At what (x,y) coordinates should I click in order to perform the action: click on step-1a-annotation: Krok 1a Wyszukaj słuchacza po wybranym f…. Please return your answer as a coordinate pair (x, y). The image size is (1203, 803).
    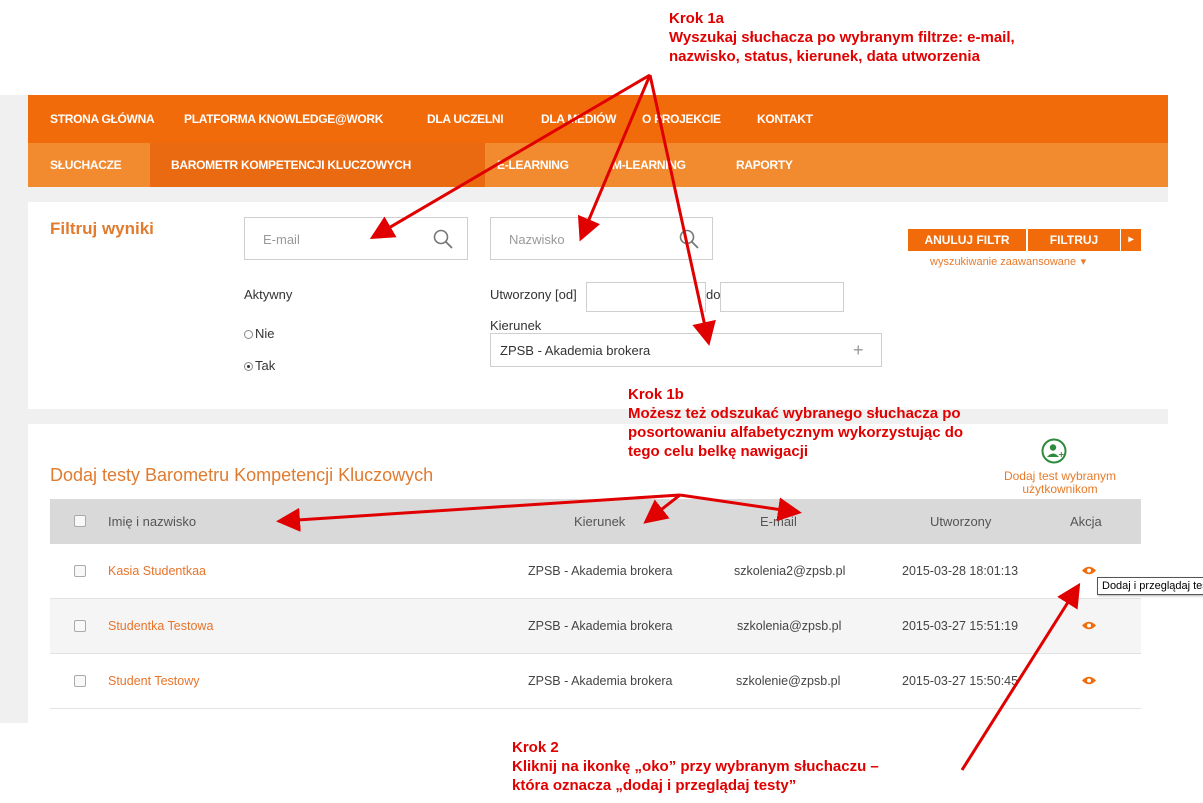
    Looking at the image, I should click on (842, 37).